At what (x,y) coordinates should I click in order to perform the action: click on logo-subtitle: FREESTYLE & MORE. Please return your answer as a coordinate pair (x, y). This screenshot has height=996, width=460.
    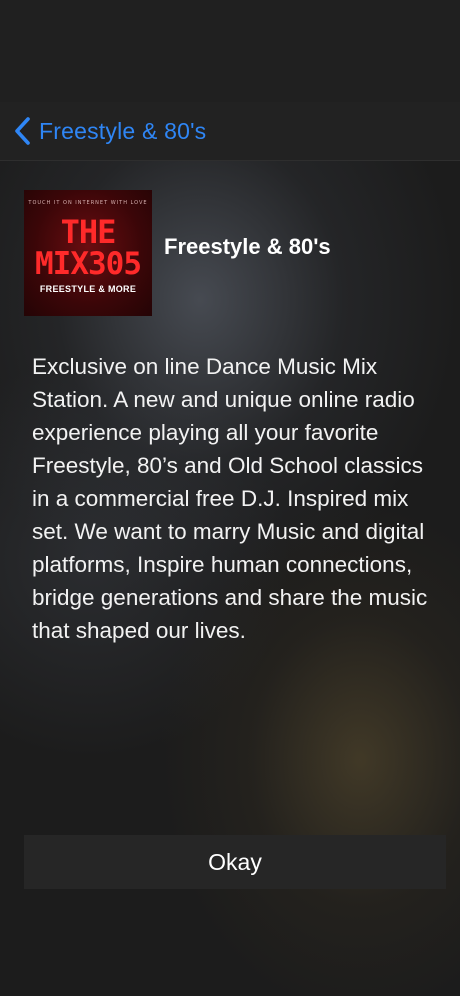
    Looking at the image, I should click on (88, 289).